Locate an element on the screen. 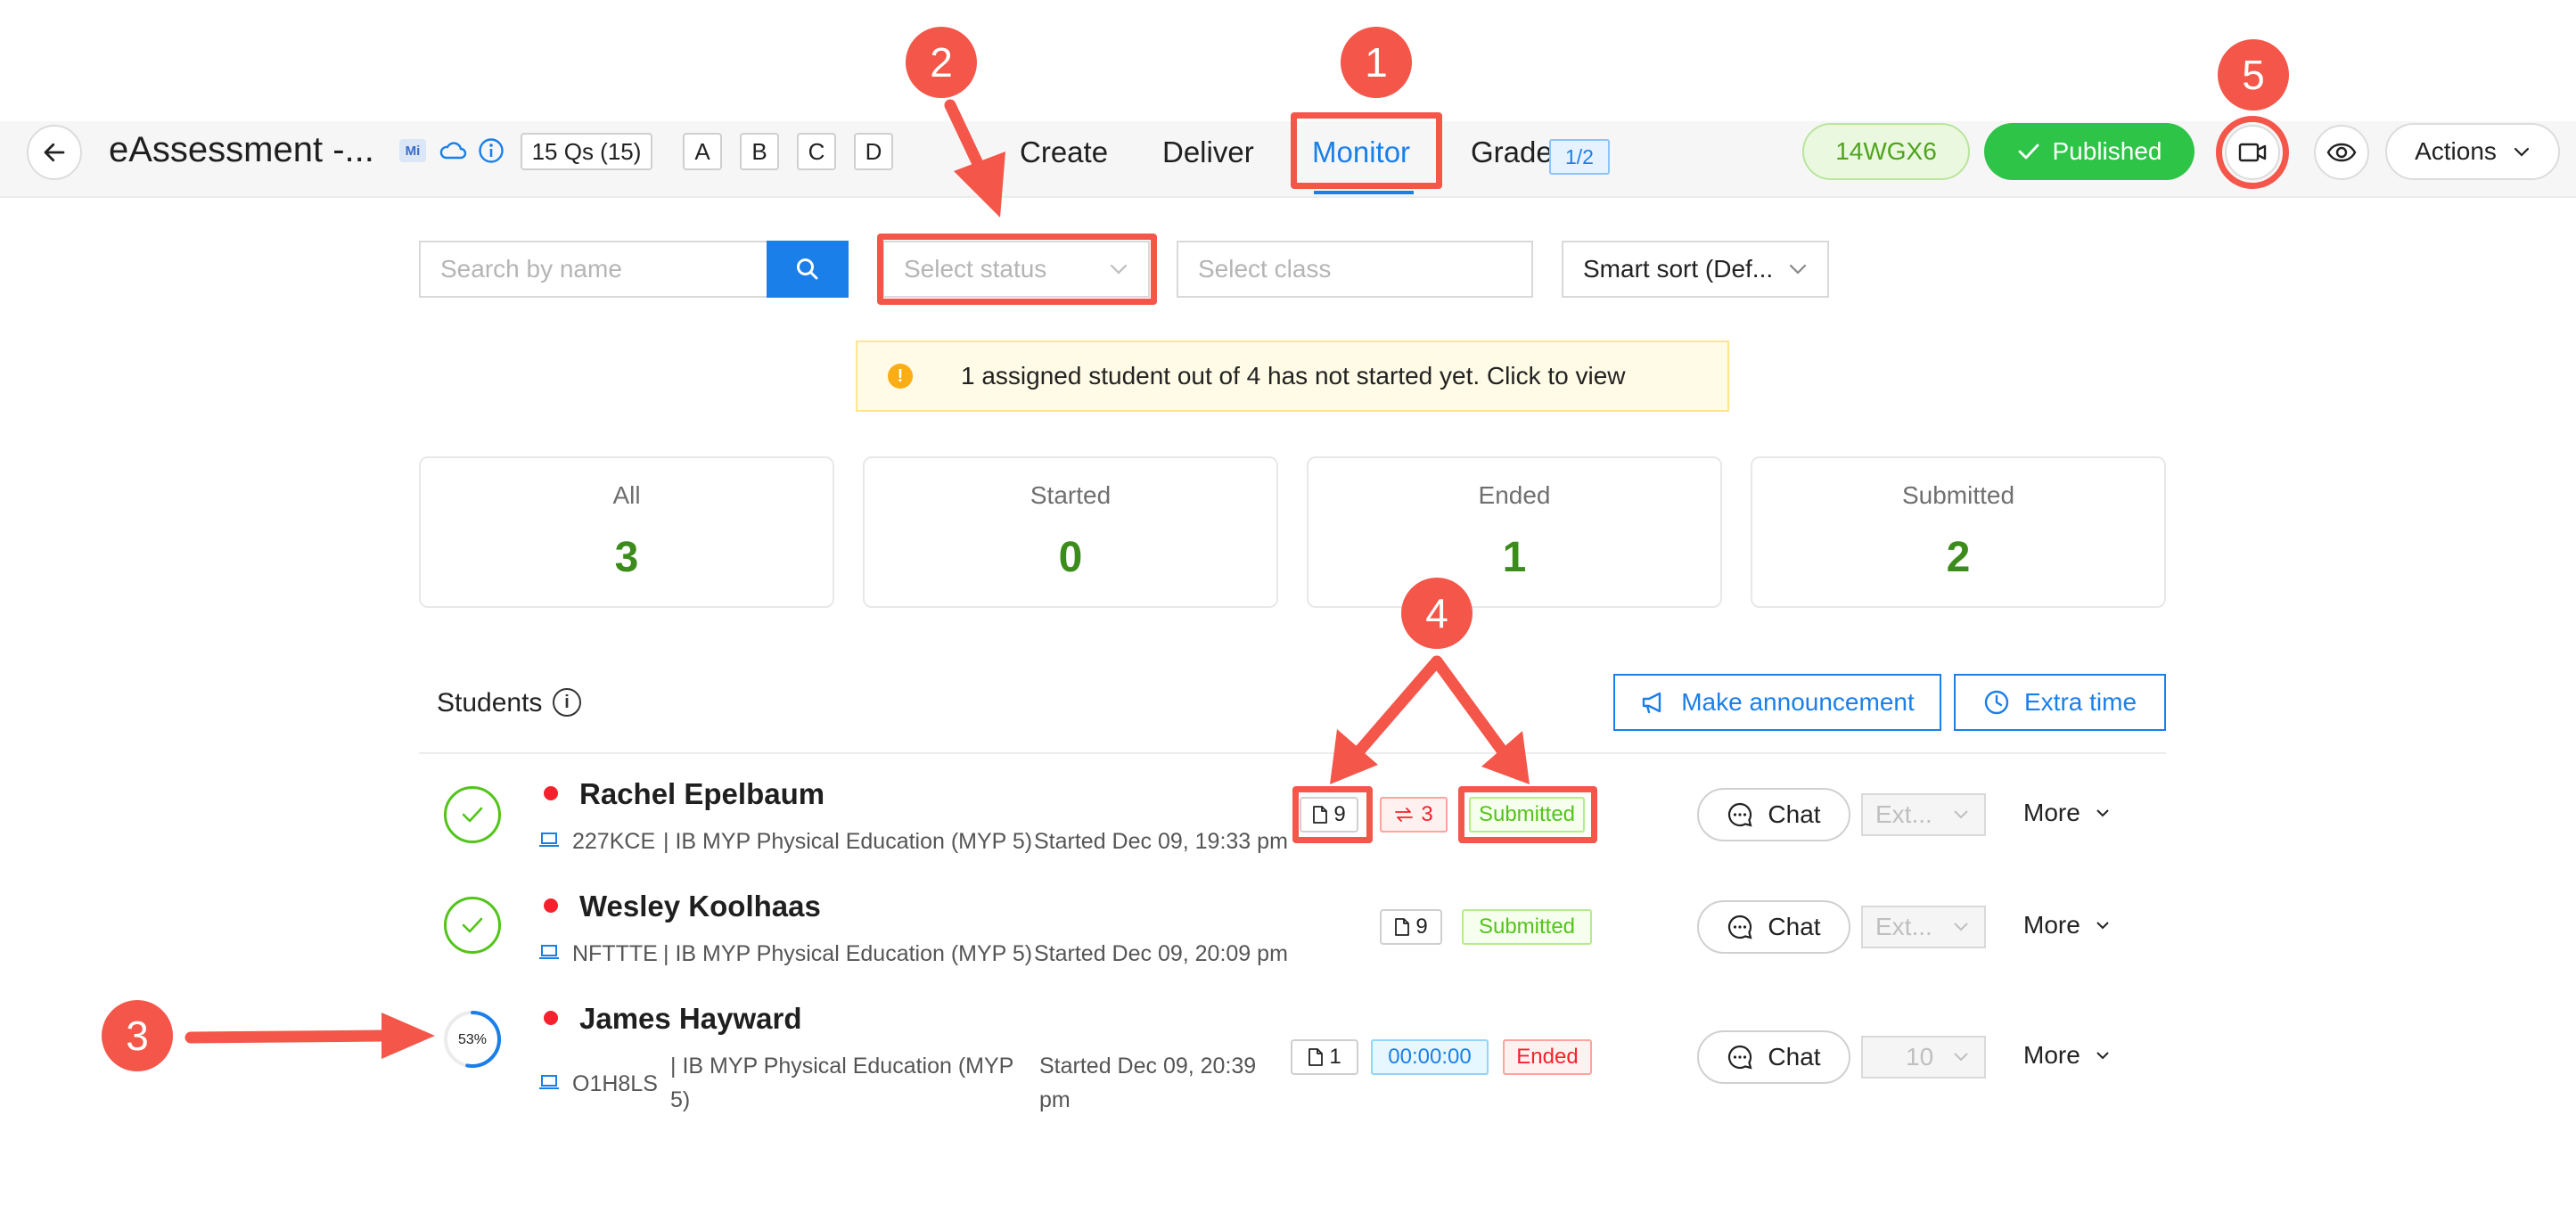 The image size is (2576, 1214). annotation-ring-video is located at coordinates (2252, 152).